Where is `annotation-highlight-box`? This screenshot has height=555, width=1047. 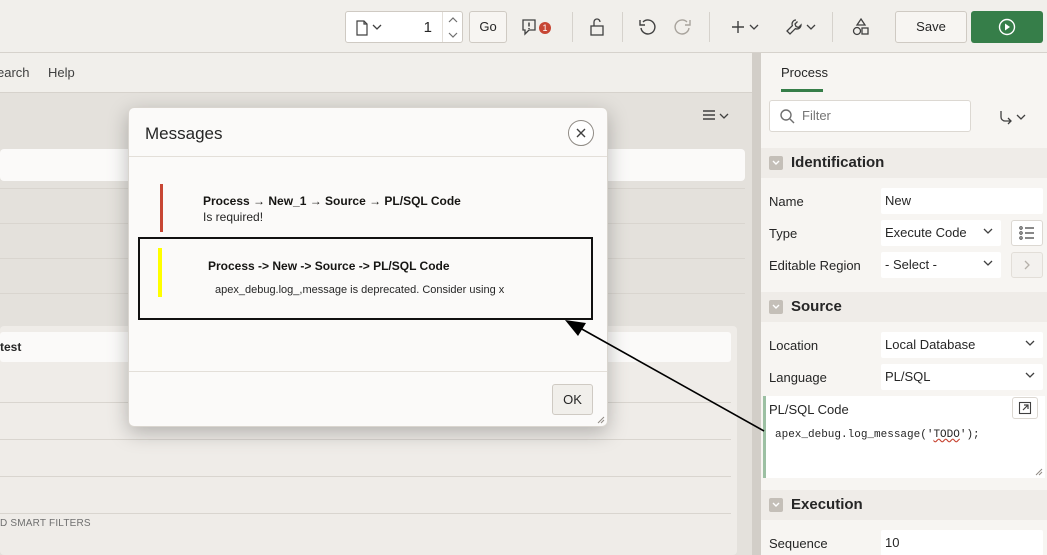 annotation-highlight-box is located at coordinates (365, 278).